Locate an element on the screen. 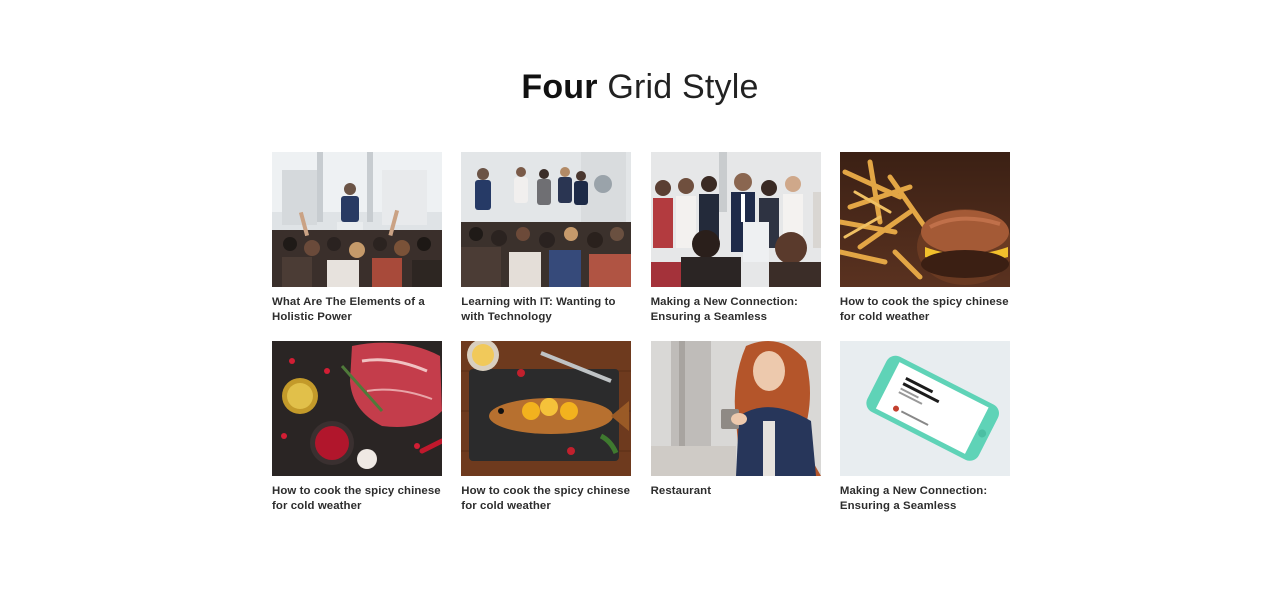 The width and height of the screenshot is (1280, 601). card-image-grilled-fish-with-lemon is located at coordinates (546, 408).